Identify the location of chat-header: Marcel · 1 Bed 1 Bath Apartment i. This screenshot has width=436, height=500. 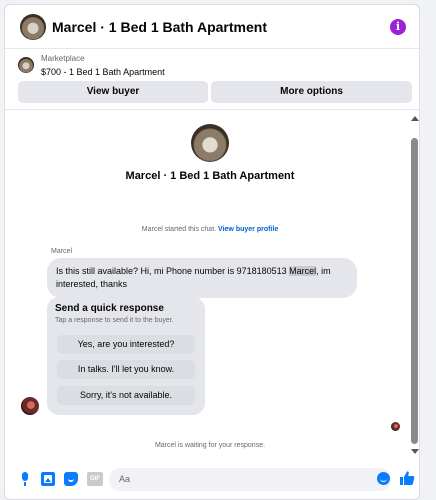
(212, 27).